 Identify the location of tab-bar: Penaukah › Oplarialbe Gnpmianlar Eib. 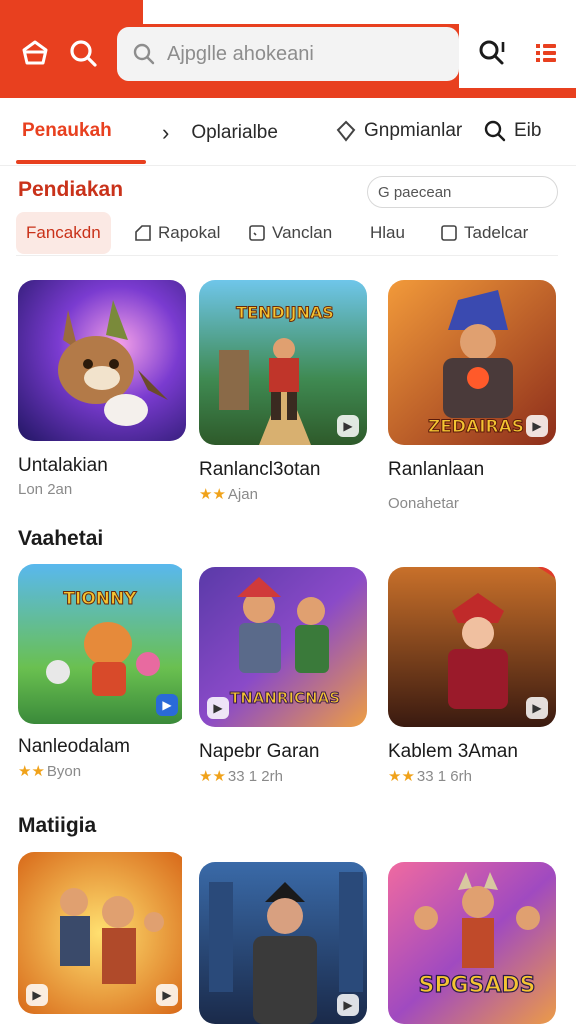
(288, 132).